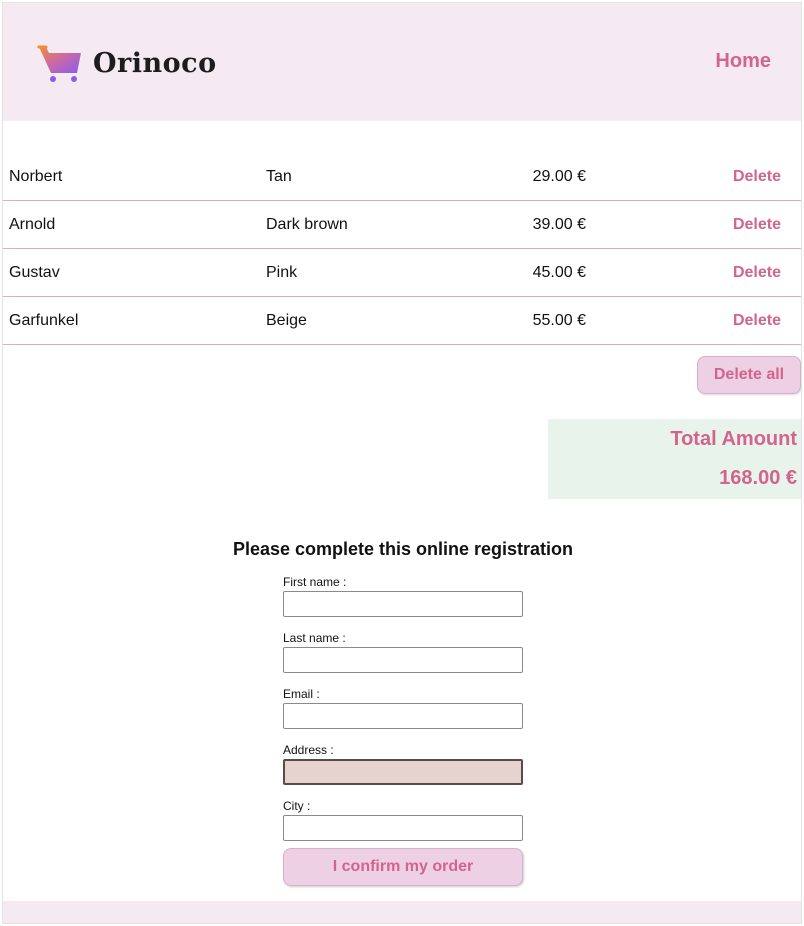  I want to click on item-color: Pink, so click(282, 272).